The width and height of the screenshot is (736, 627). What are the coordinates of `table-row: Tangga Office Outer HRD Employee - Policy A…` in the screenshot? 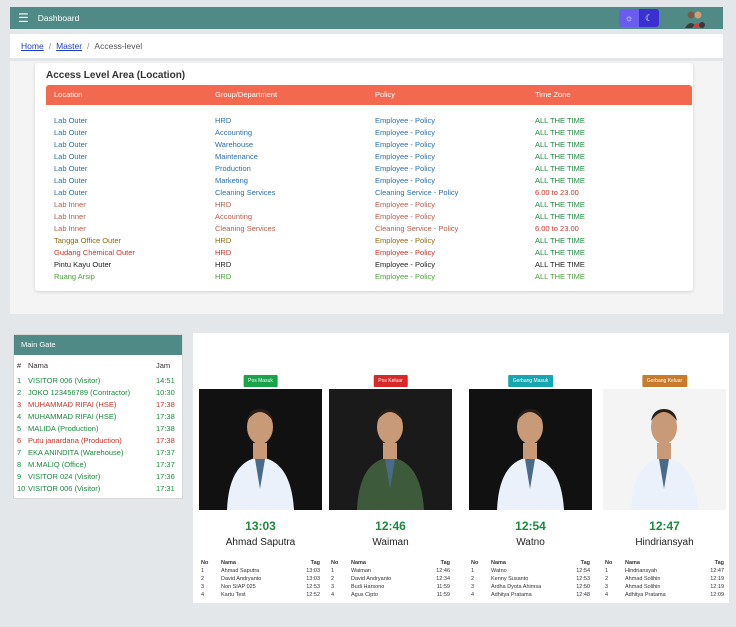 It's located at (369, 241).